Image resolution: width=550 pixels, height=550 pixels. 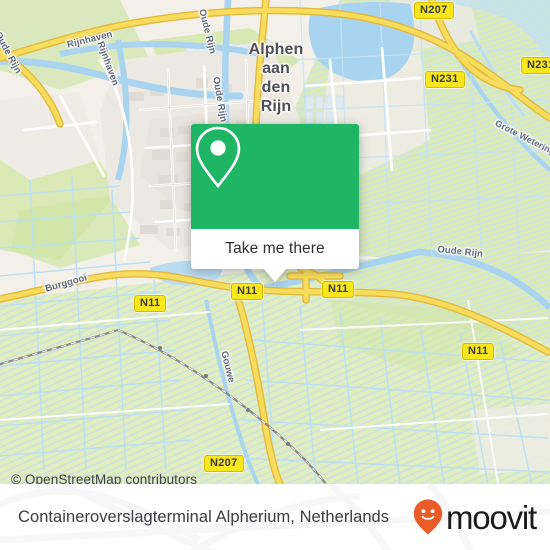 I want to click on take-me-there-label: Take me there, so click(x=275, y=248).